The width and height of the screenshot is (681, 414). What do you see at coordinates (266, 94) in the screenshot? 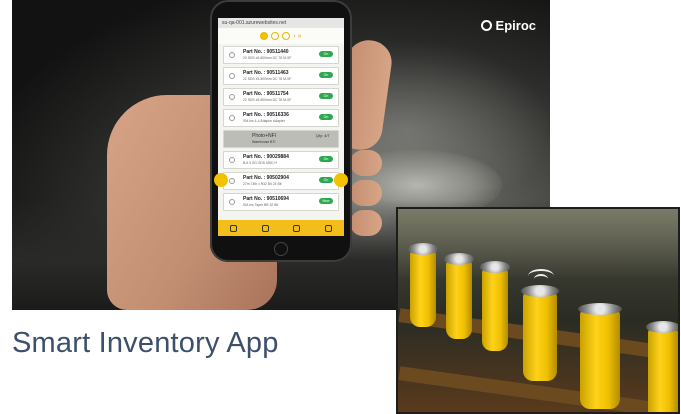
I see `part-number: Part No. : 90511754` at bounding box center [266, 94].